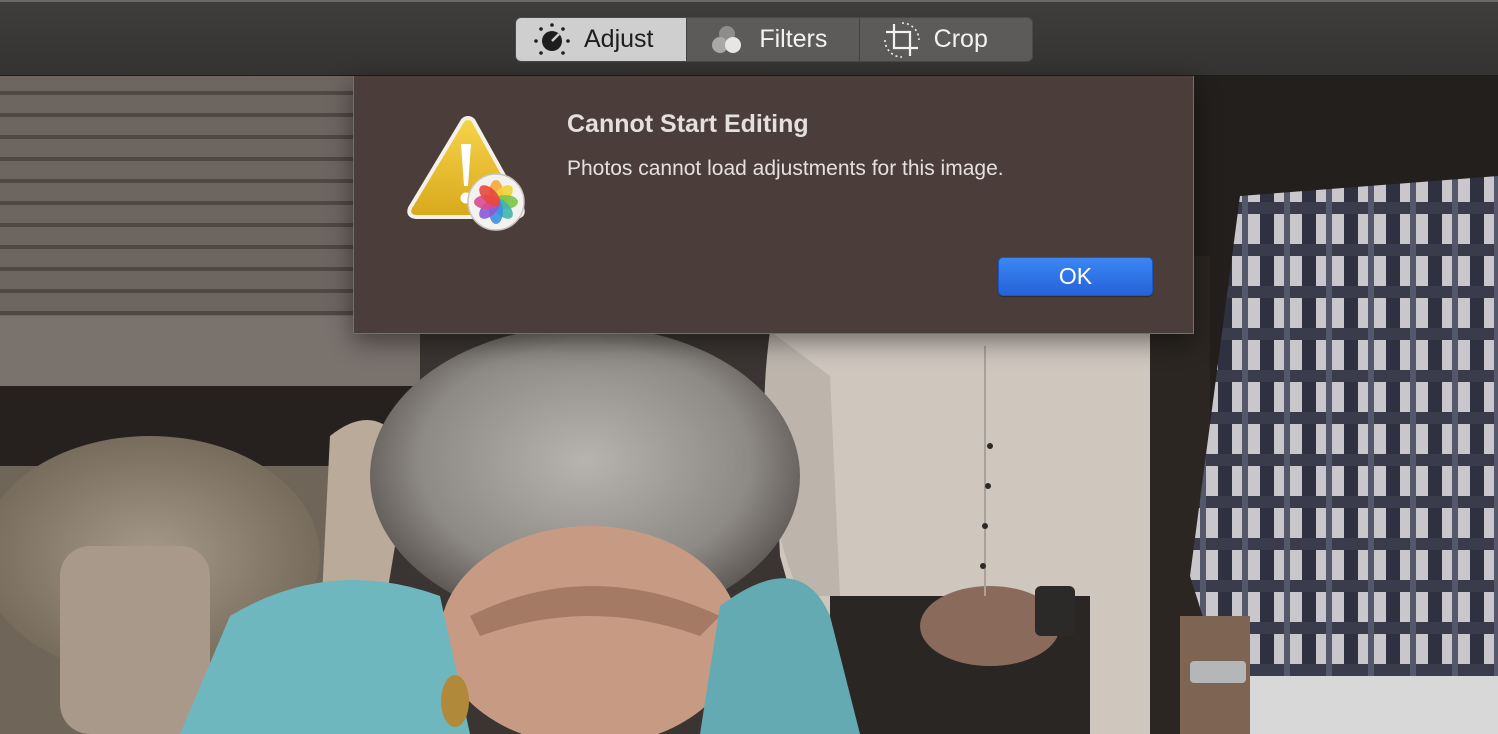 The height and width of the screenshot is (734, 1498). What do you see at coordinates (727, 40) in the screenshot?
I see `filters-circles-icon` at bounding box center [727, 40].